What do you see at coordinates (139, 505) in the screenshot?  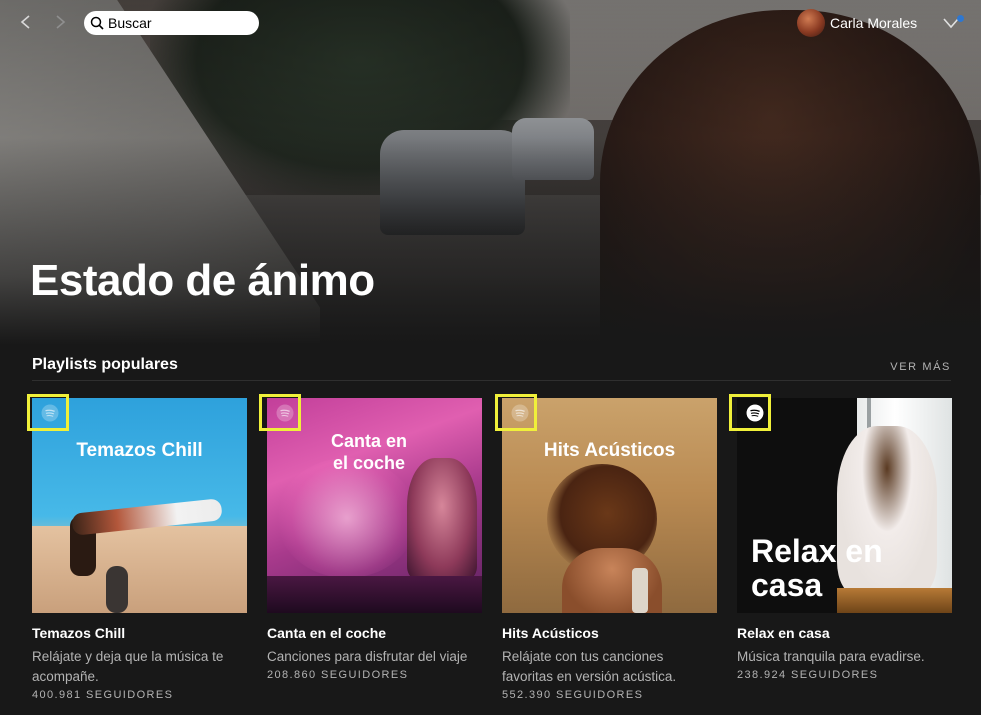 I see `playlist-cover: Temazos Chill` at bounding box center [139, 505].